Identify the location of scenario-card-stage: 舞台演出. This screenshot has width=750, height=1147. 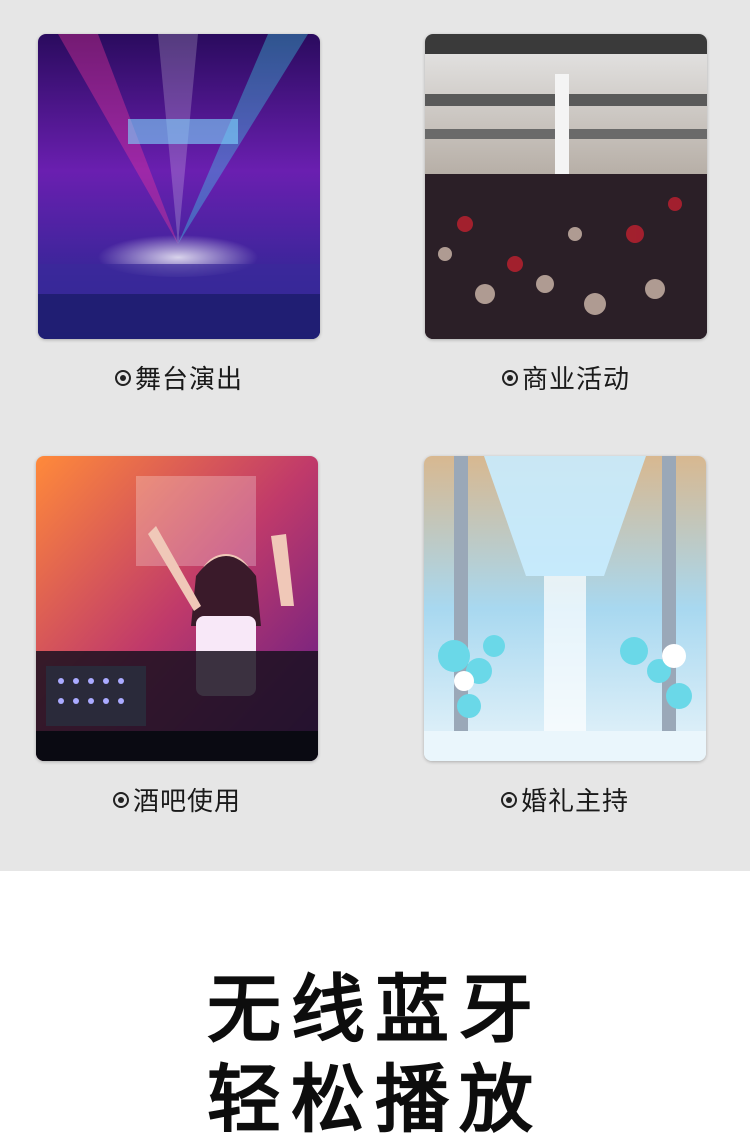
(179, 215).